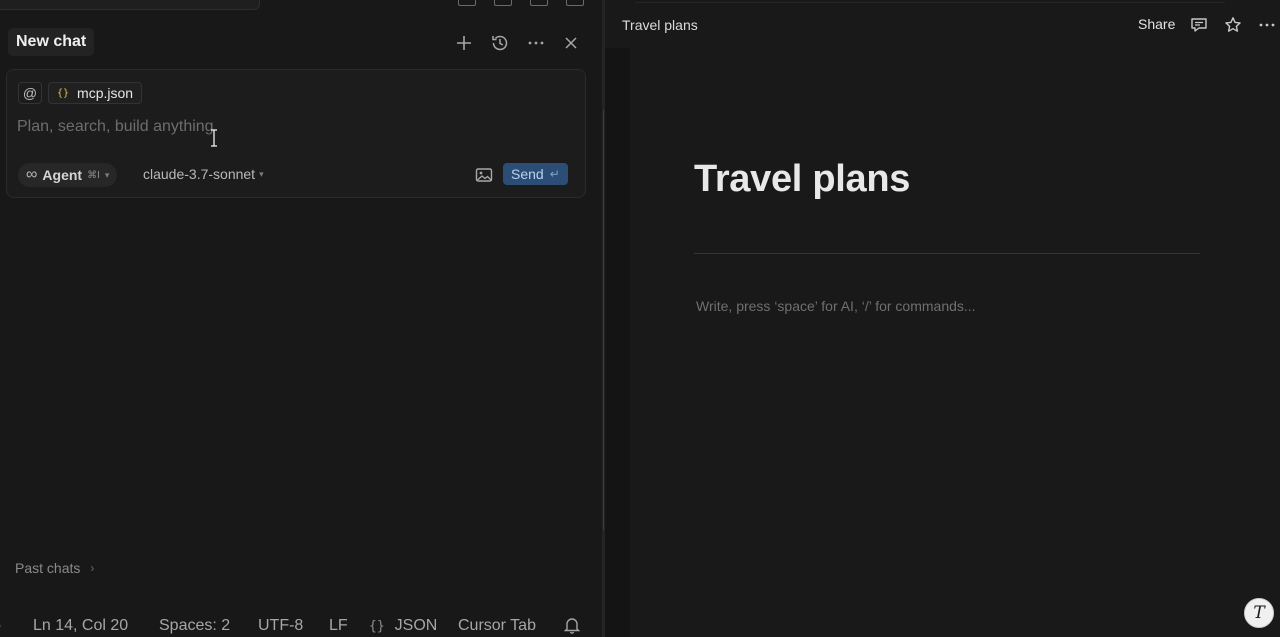 The height and width of the screenshot is (637, 1280). I want to click on status-indentation: Spaces: 2, so click(194, 626).